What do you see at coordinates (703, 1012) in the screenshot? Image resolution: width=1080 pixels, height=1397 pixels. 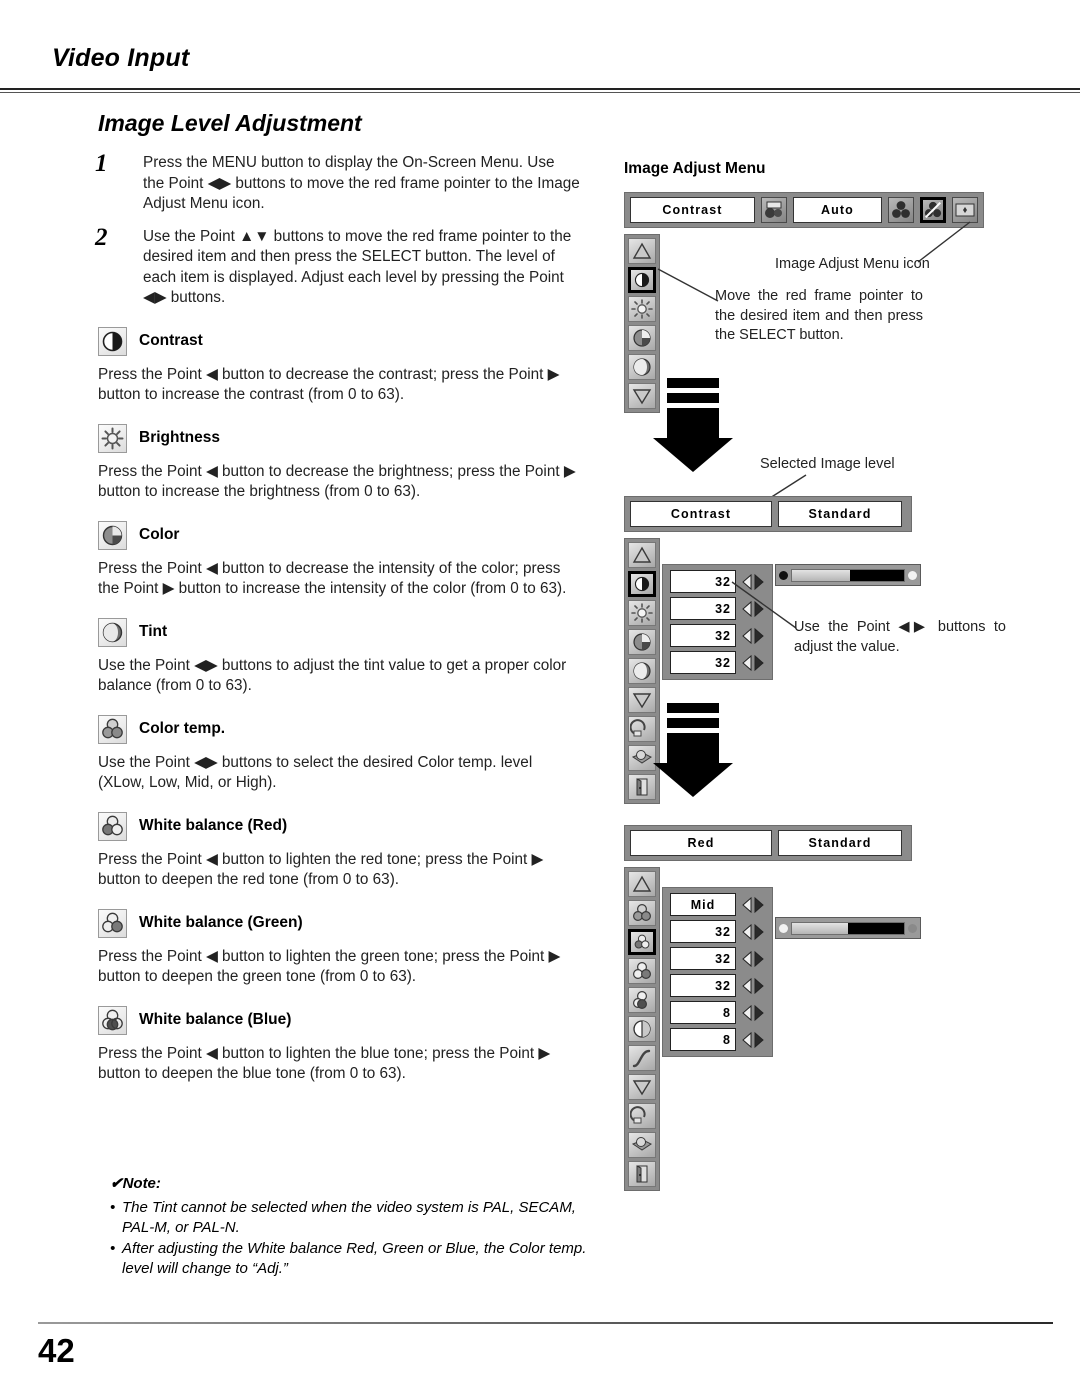 I see `value-field: 8` at bounding box center [703, 1012].